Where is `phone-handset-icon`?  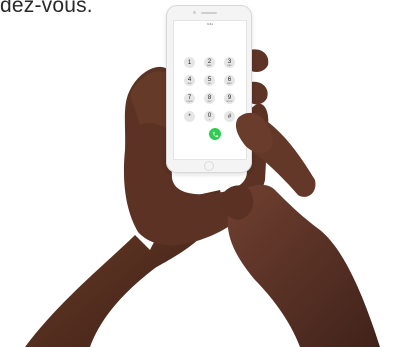
phone-handset-icon is located at coordinates (215, 134).